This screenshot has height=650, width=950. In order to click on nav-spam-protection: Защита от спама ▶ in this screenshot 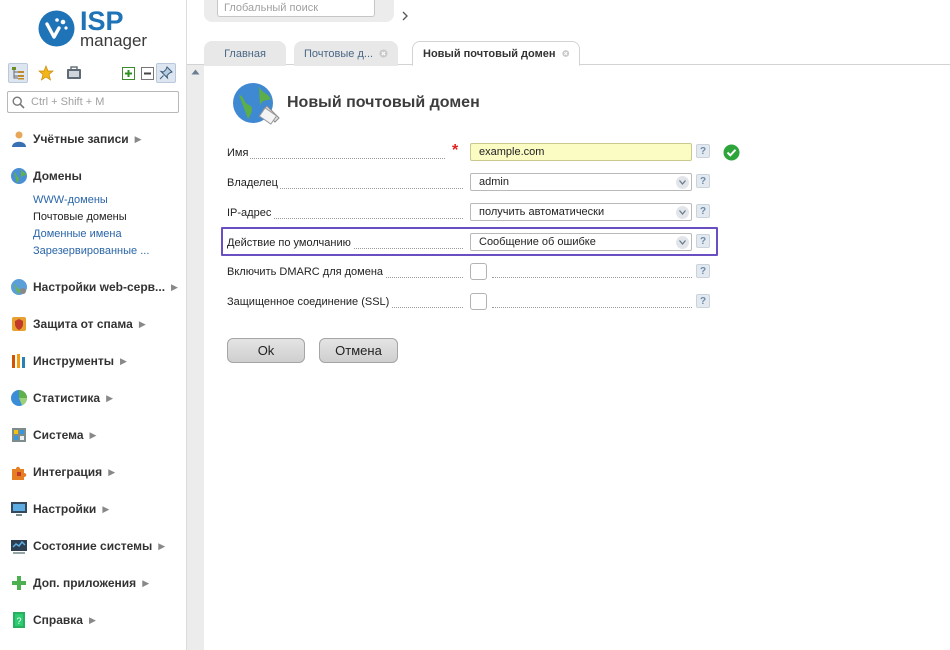, I will do `click(97, 324)`.